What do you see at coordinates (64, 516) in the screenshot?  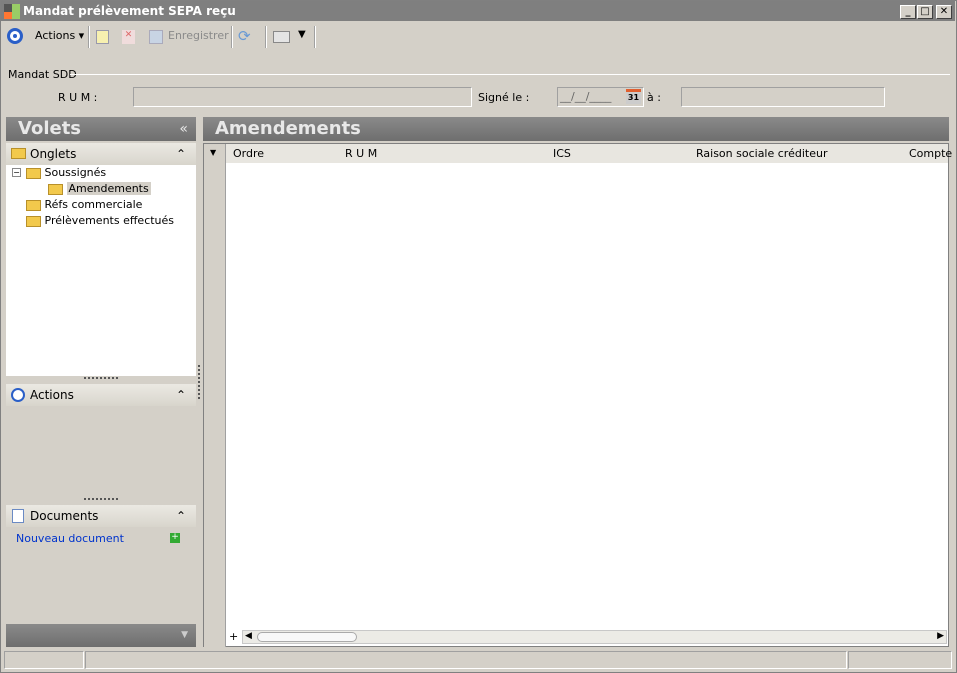 I see `documents-title: Documents` at bounding box center [64, 516].